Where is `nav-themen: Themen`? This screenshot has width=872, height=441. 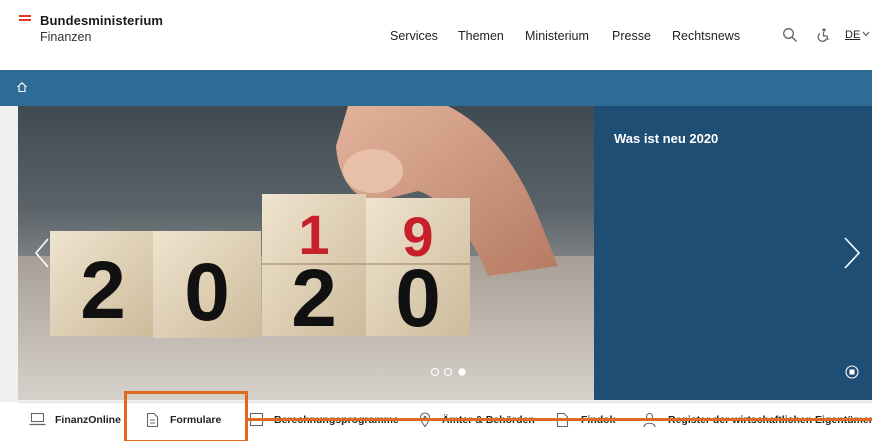 nav-themen: Themen is located at coordinates (481, 36).